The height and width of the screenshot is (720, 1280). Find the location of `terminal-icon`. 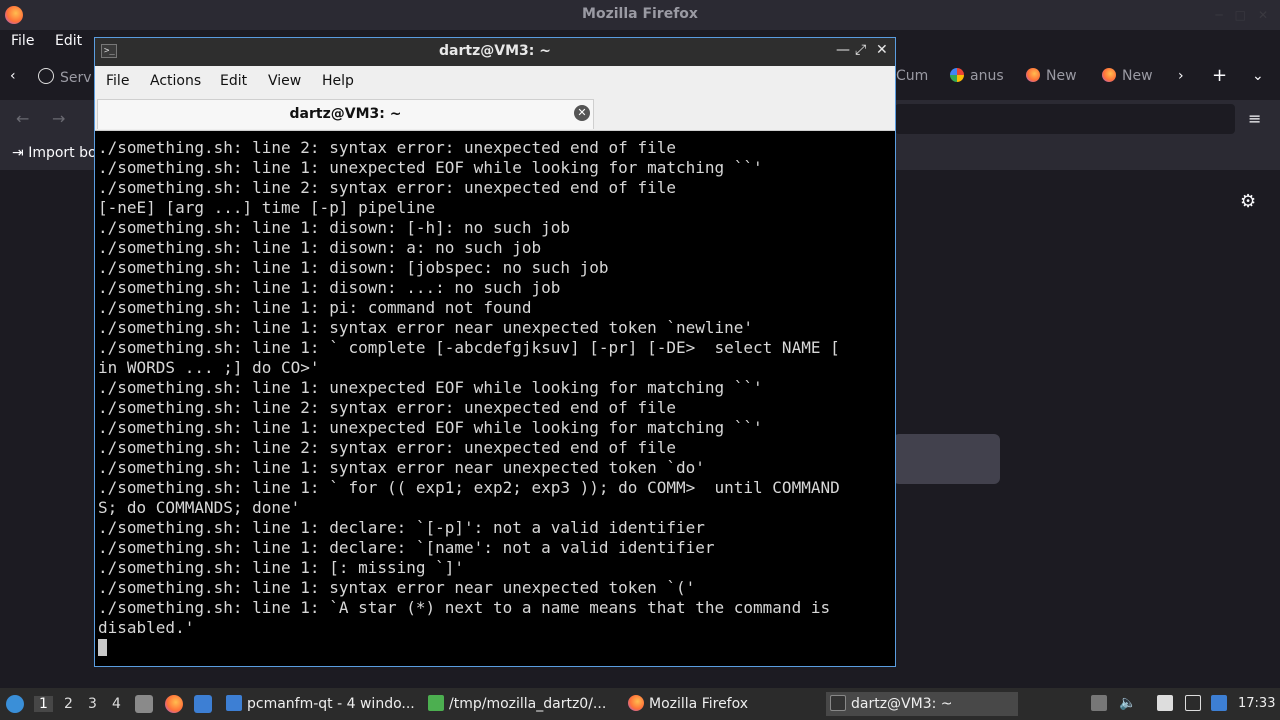

terminal-icon is located at coordinates (838, 703).